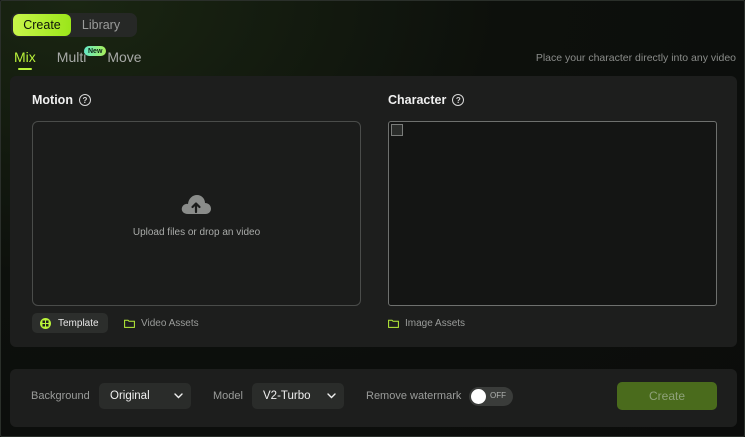  Describe the element at coordinates (196, 232) in the screenshot. I see `upload-hint: Upload files or drop an video` at that location.